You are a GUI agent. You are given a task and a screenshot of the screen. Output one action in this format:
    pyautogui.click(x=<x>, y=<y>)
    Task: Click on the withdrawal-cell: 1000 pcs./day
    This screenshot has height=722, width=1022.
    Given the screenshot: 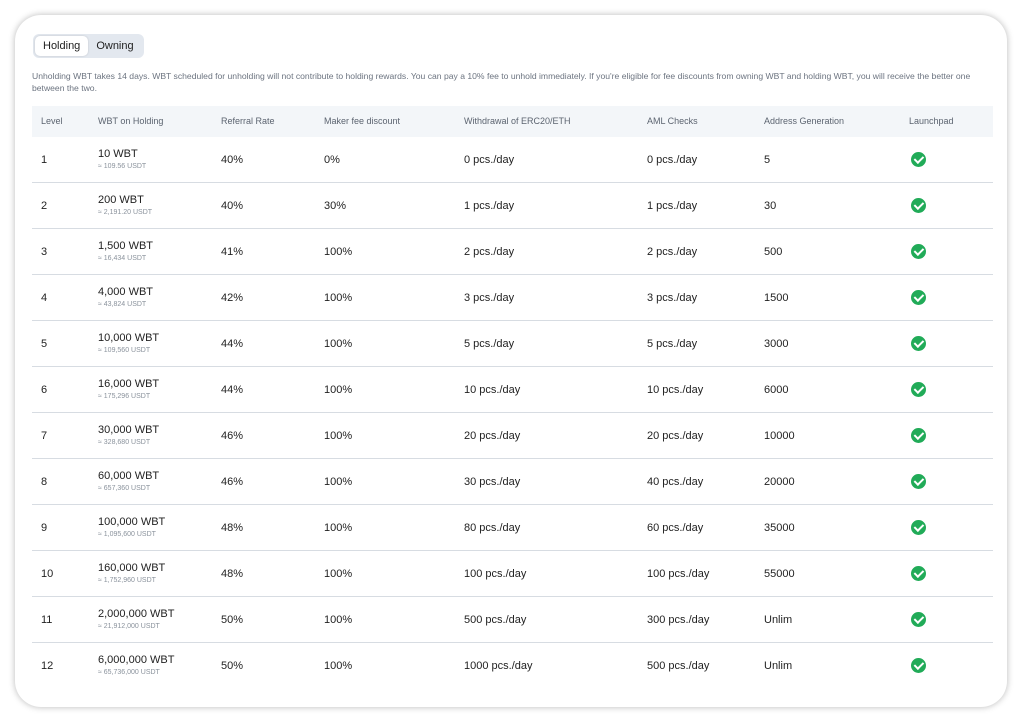 What is the action you would take?
    pyautogui.click(x=498, y=665)
    